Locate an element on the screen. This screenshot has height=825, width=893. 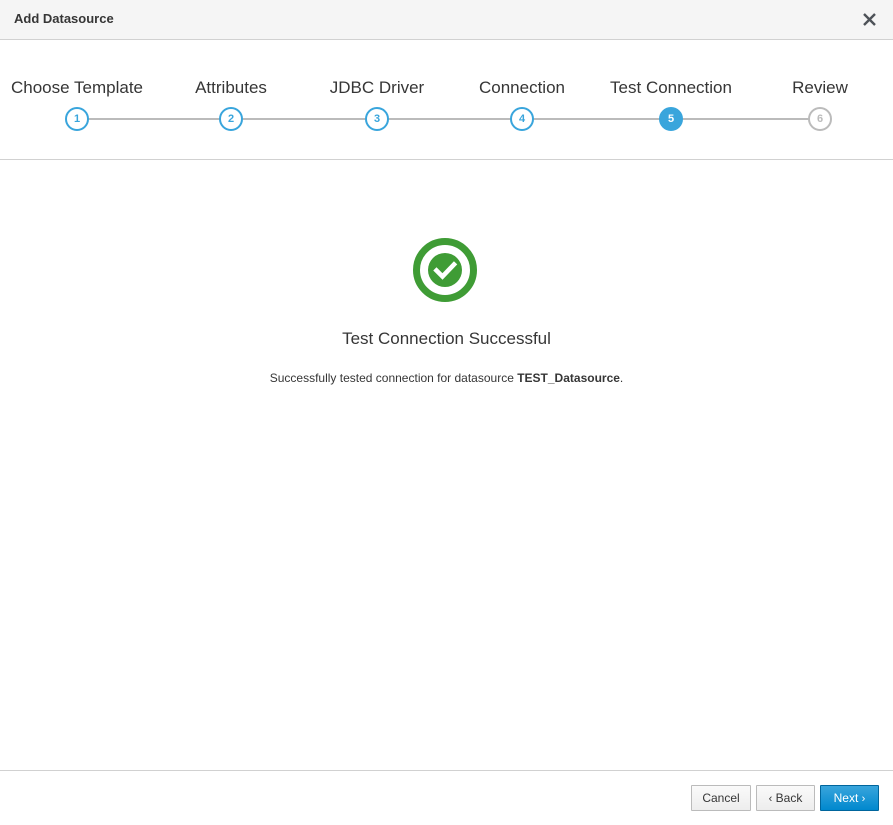
next-label: Next is located at coordinates (846, 798).